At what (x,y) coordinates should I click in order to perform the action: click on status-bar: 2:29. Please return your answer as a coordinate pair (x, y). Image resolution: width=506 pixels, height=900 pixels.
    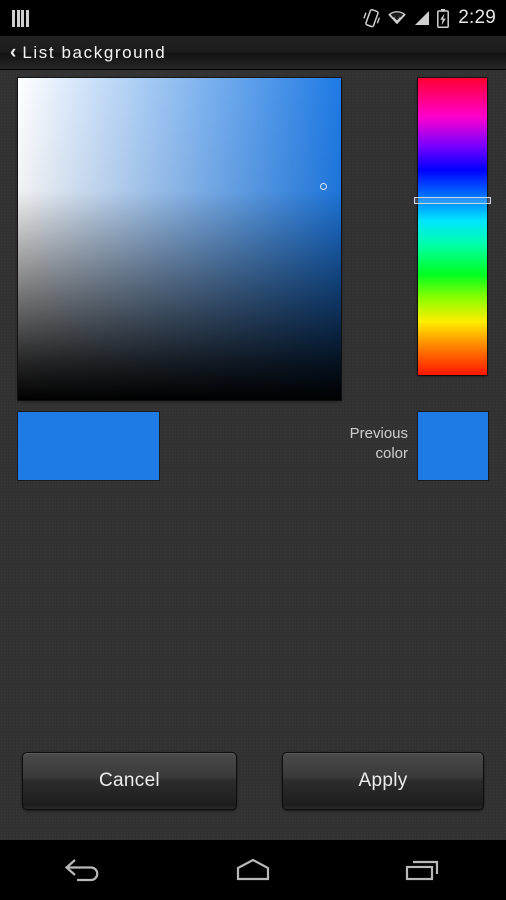
    Looking at the image, I should click on (253, 18).